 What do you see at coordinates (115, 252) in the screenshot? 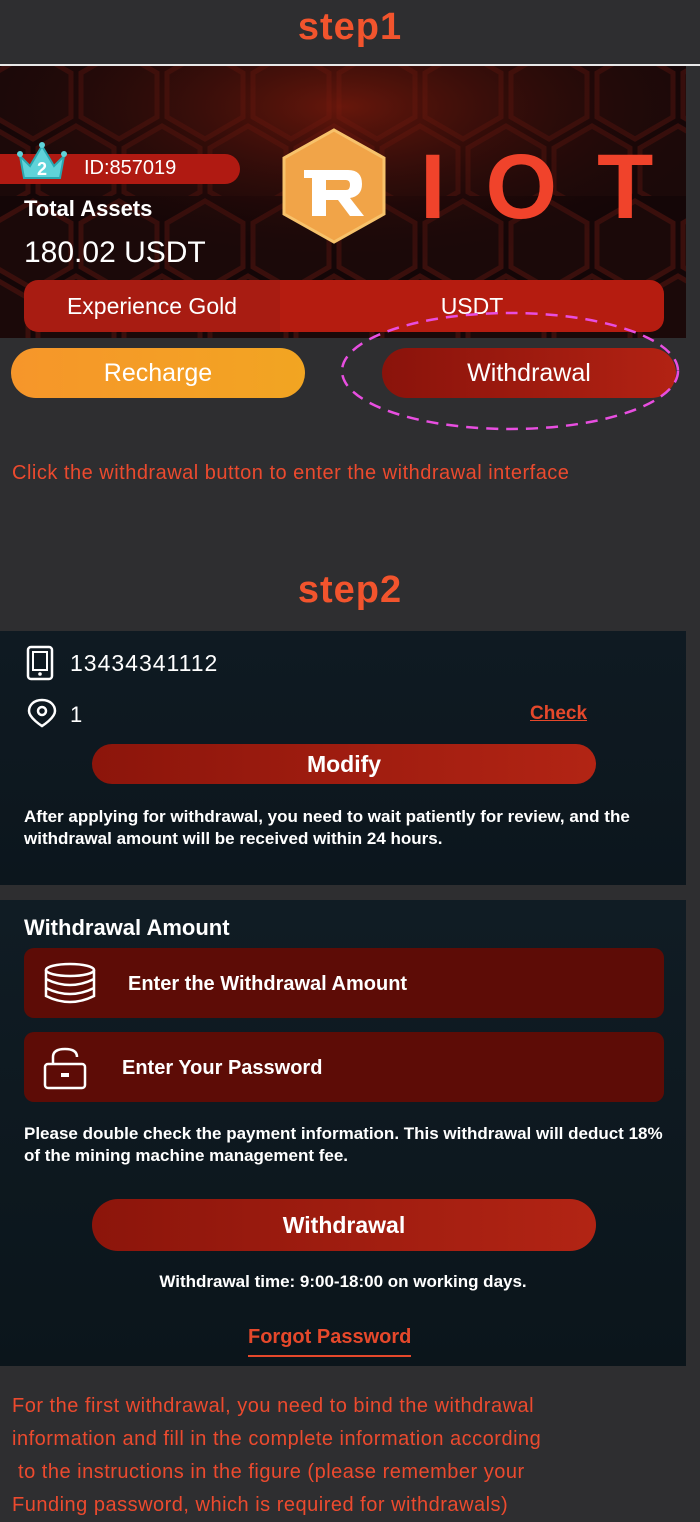
I see `total-assets-value: 180.02 USDT` at bounding box center [115, 252].